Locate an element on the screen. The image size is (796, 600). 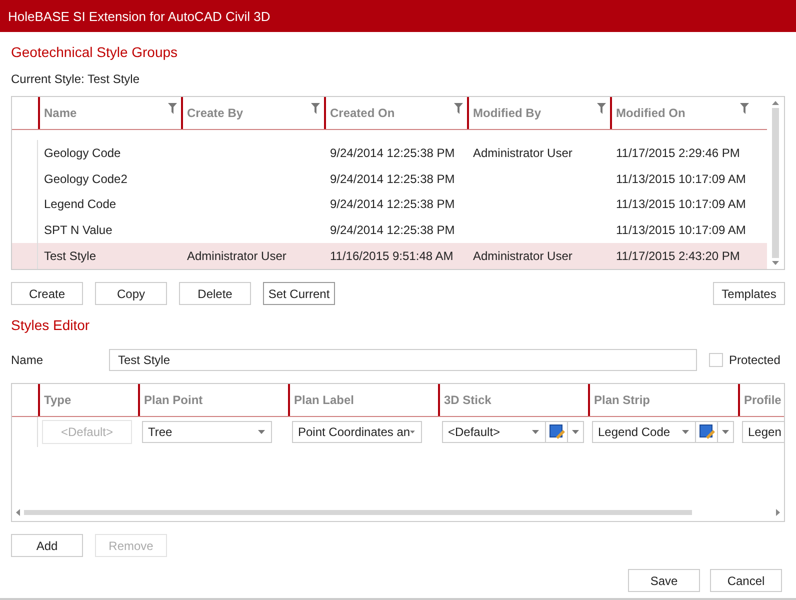
scroll-left-icon is located at coordinates (18, 512).